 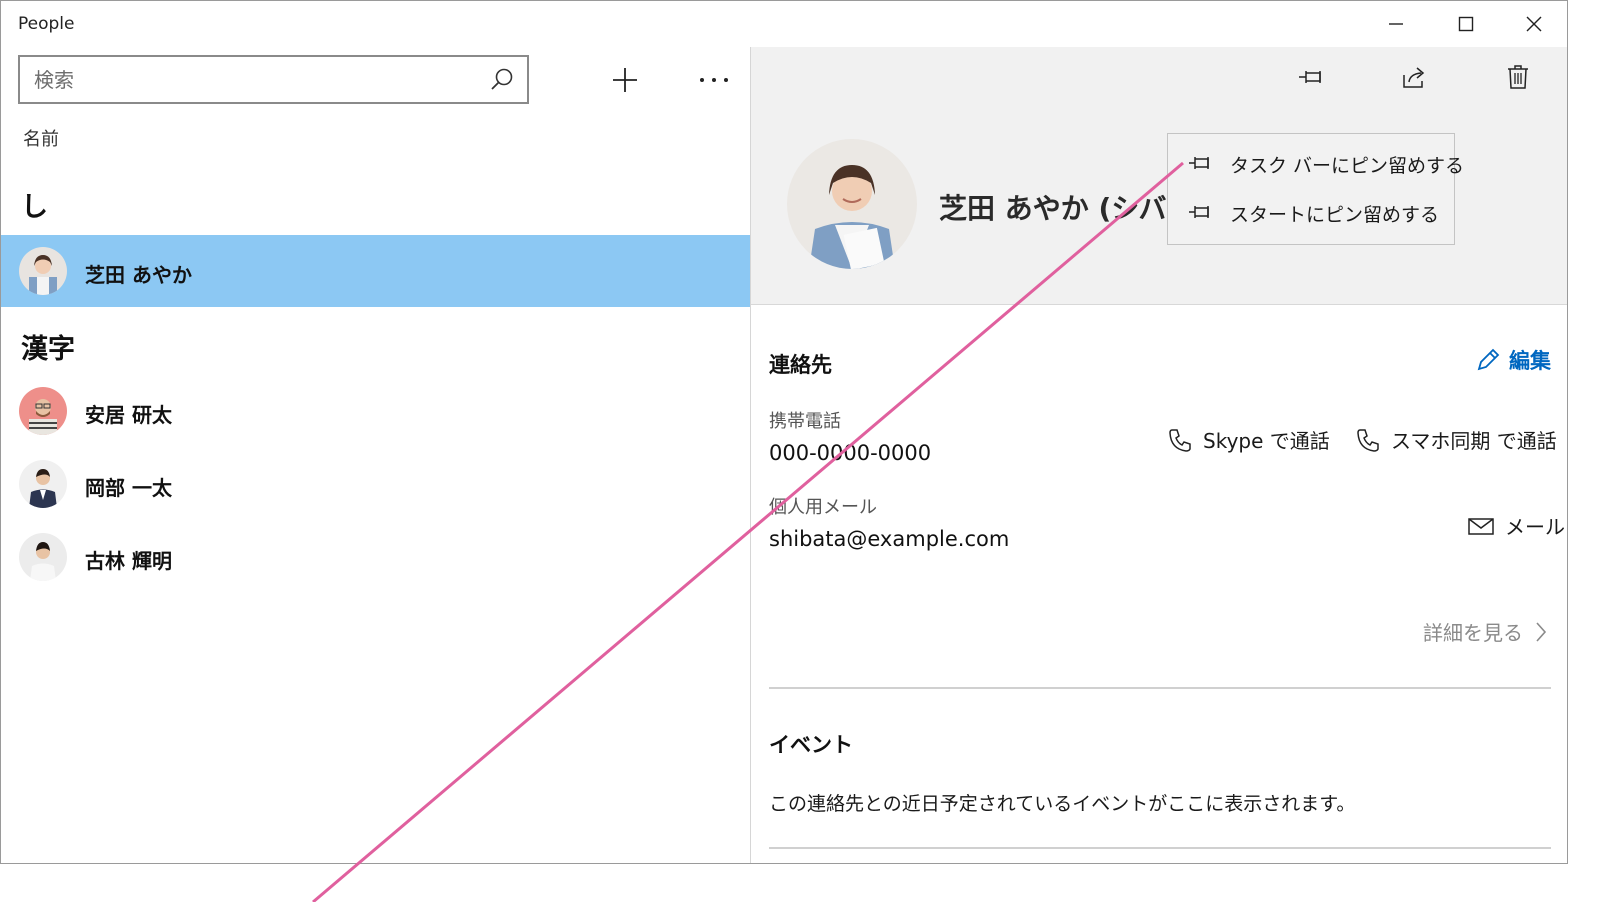 I want to click on share-button, so click(x=1414, y=77).